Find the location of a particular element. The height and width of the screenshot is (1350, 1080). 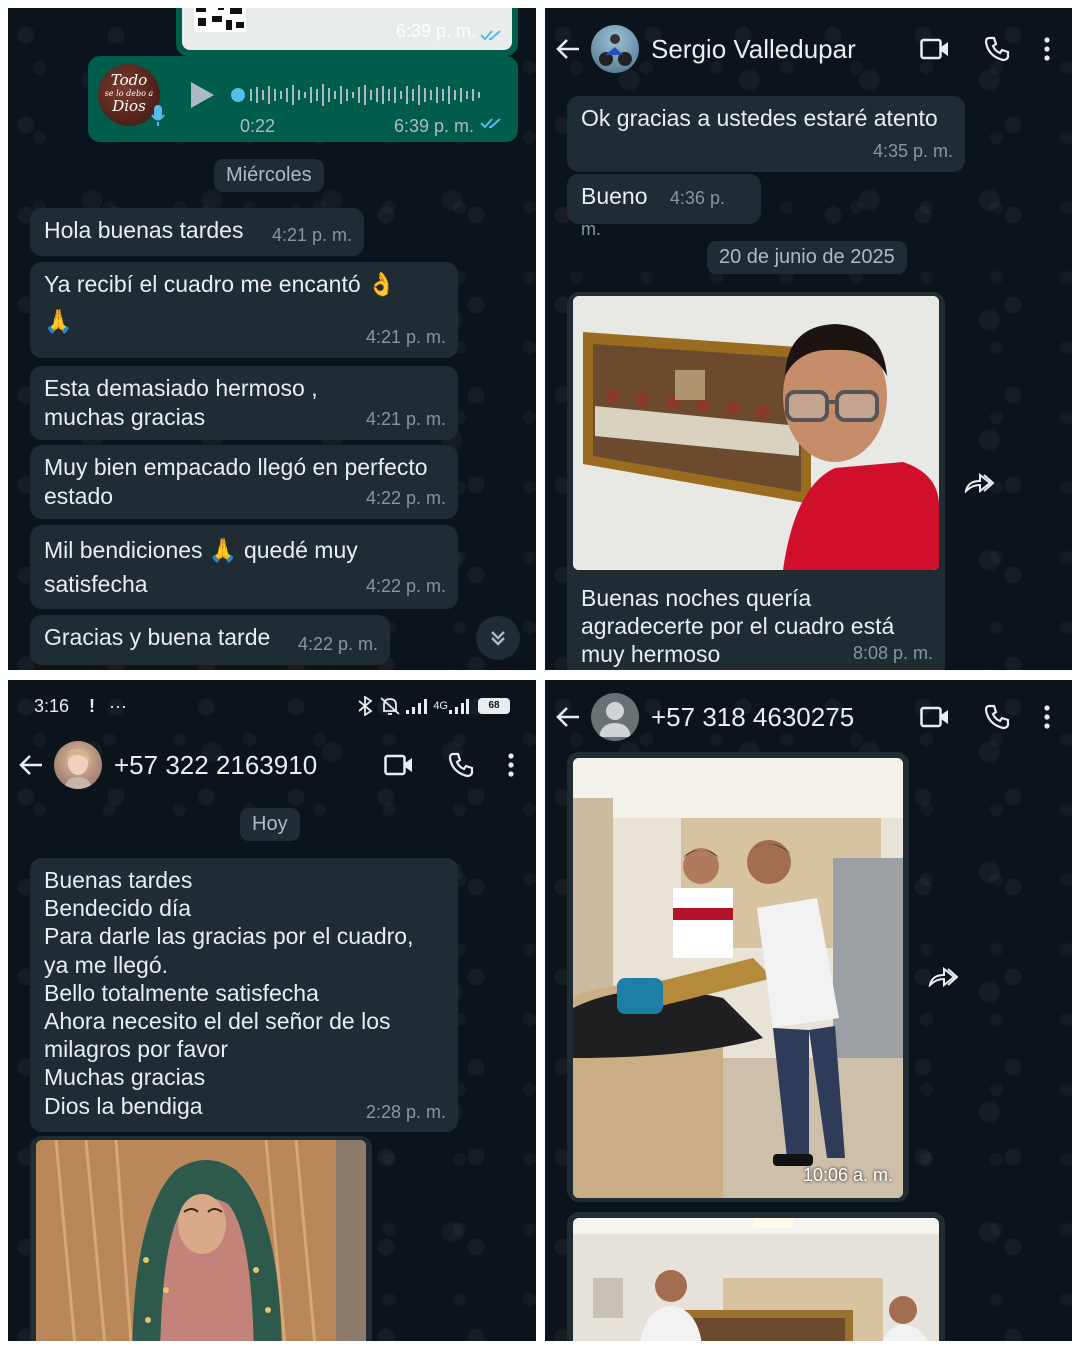

mic-icon is located at coordinates (158, 115).